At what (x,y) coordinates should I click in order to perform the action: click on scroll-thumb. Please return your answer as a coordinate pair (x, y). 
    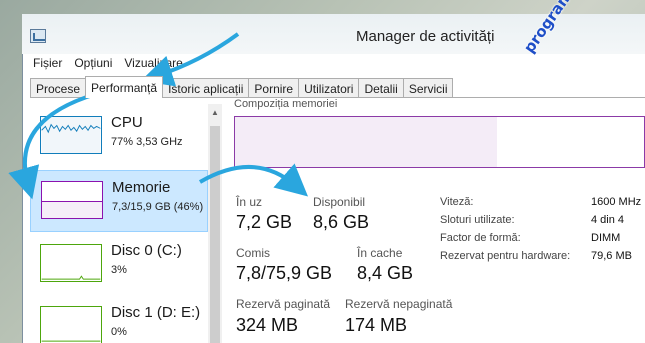
    Looking at the image, I should click on (215, 234).